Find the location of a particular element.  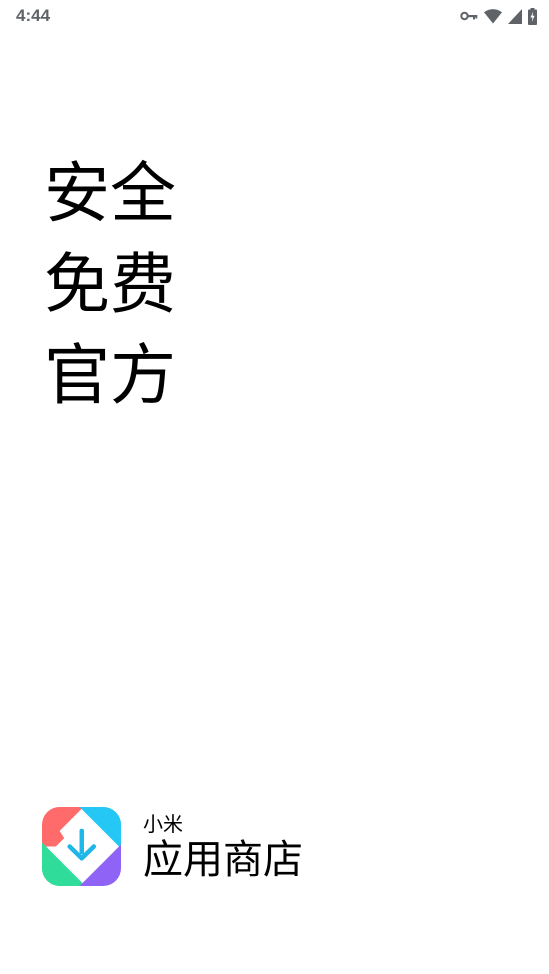

cellular-signal-icon is located at coordinates (515, 16).